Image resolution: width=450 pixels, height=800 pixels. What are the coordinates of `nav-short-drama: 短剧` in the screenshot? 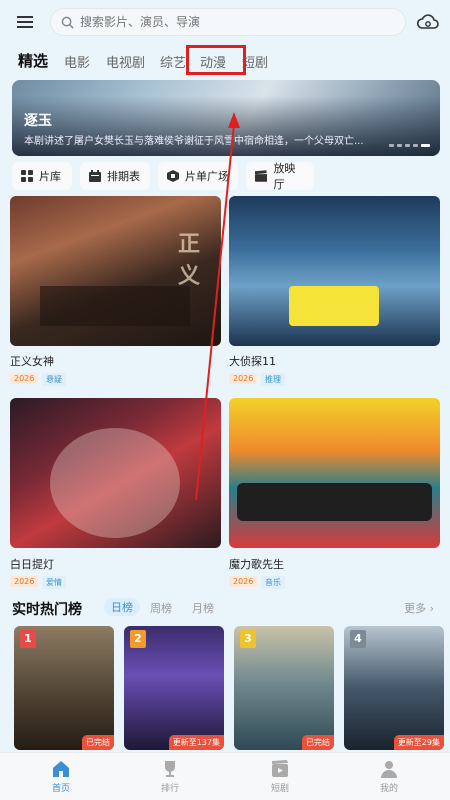 It's located at (280, 776).